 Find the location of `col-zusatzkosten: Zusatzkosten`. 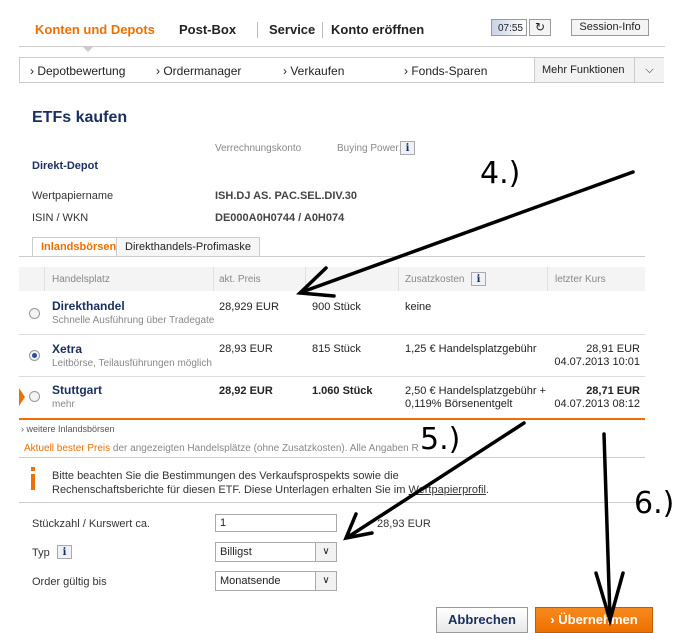

col-zusatzkosten: Zusatzkosten is located at coordinates (435, 279).